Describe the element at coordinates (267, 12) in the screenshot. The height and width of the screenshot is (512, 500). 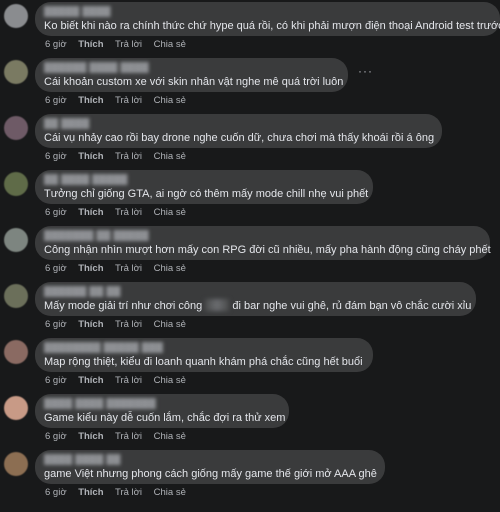
I see `author-name-redacted: █████ ████` at that location.